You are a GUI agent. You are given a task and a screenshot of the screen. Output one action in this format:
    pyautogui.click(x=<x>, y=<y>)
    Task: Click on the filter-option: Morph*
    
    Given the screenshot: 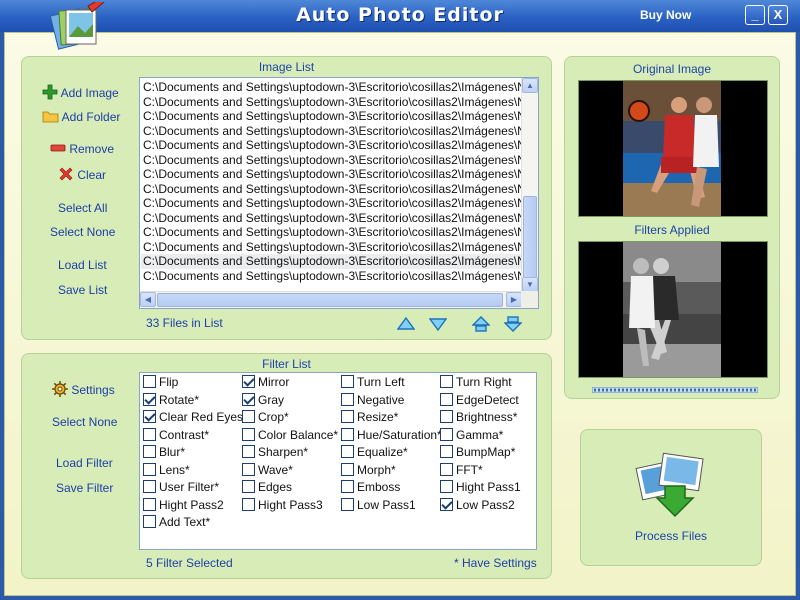 What is the action you would take?
    pyautogui.click(x=368, y=470)
    